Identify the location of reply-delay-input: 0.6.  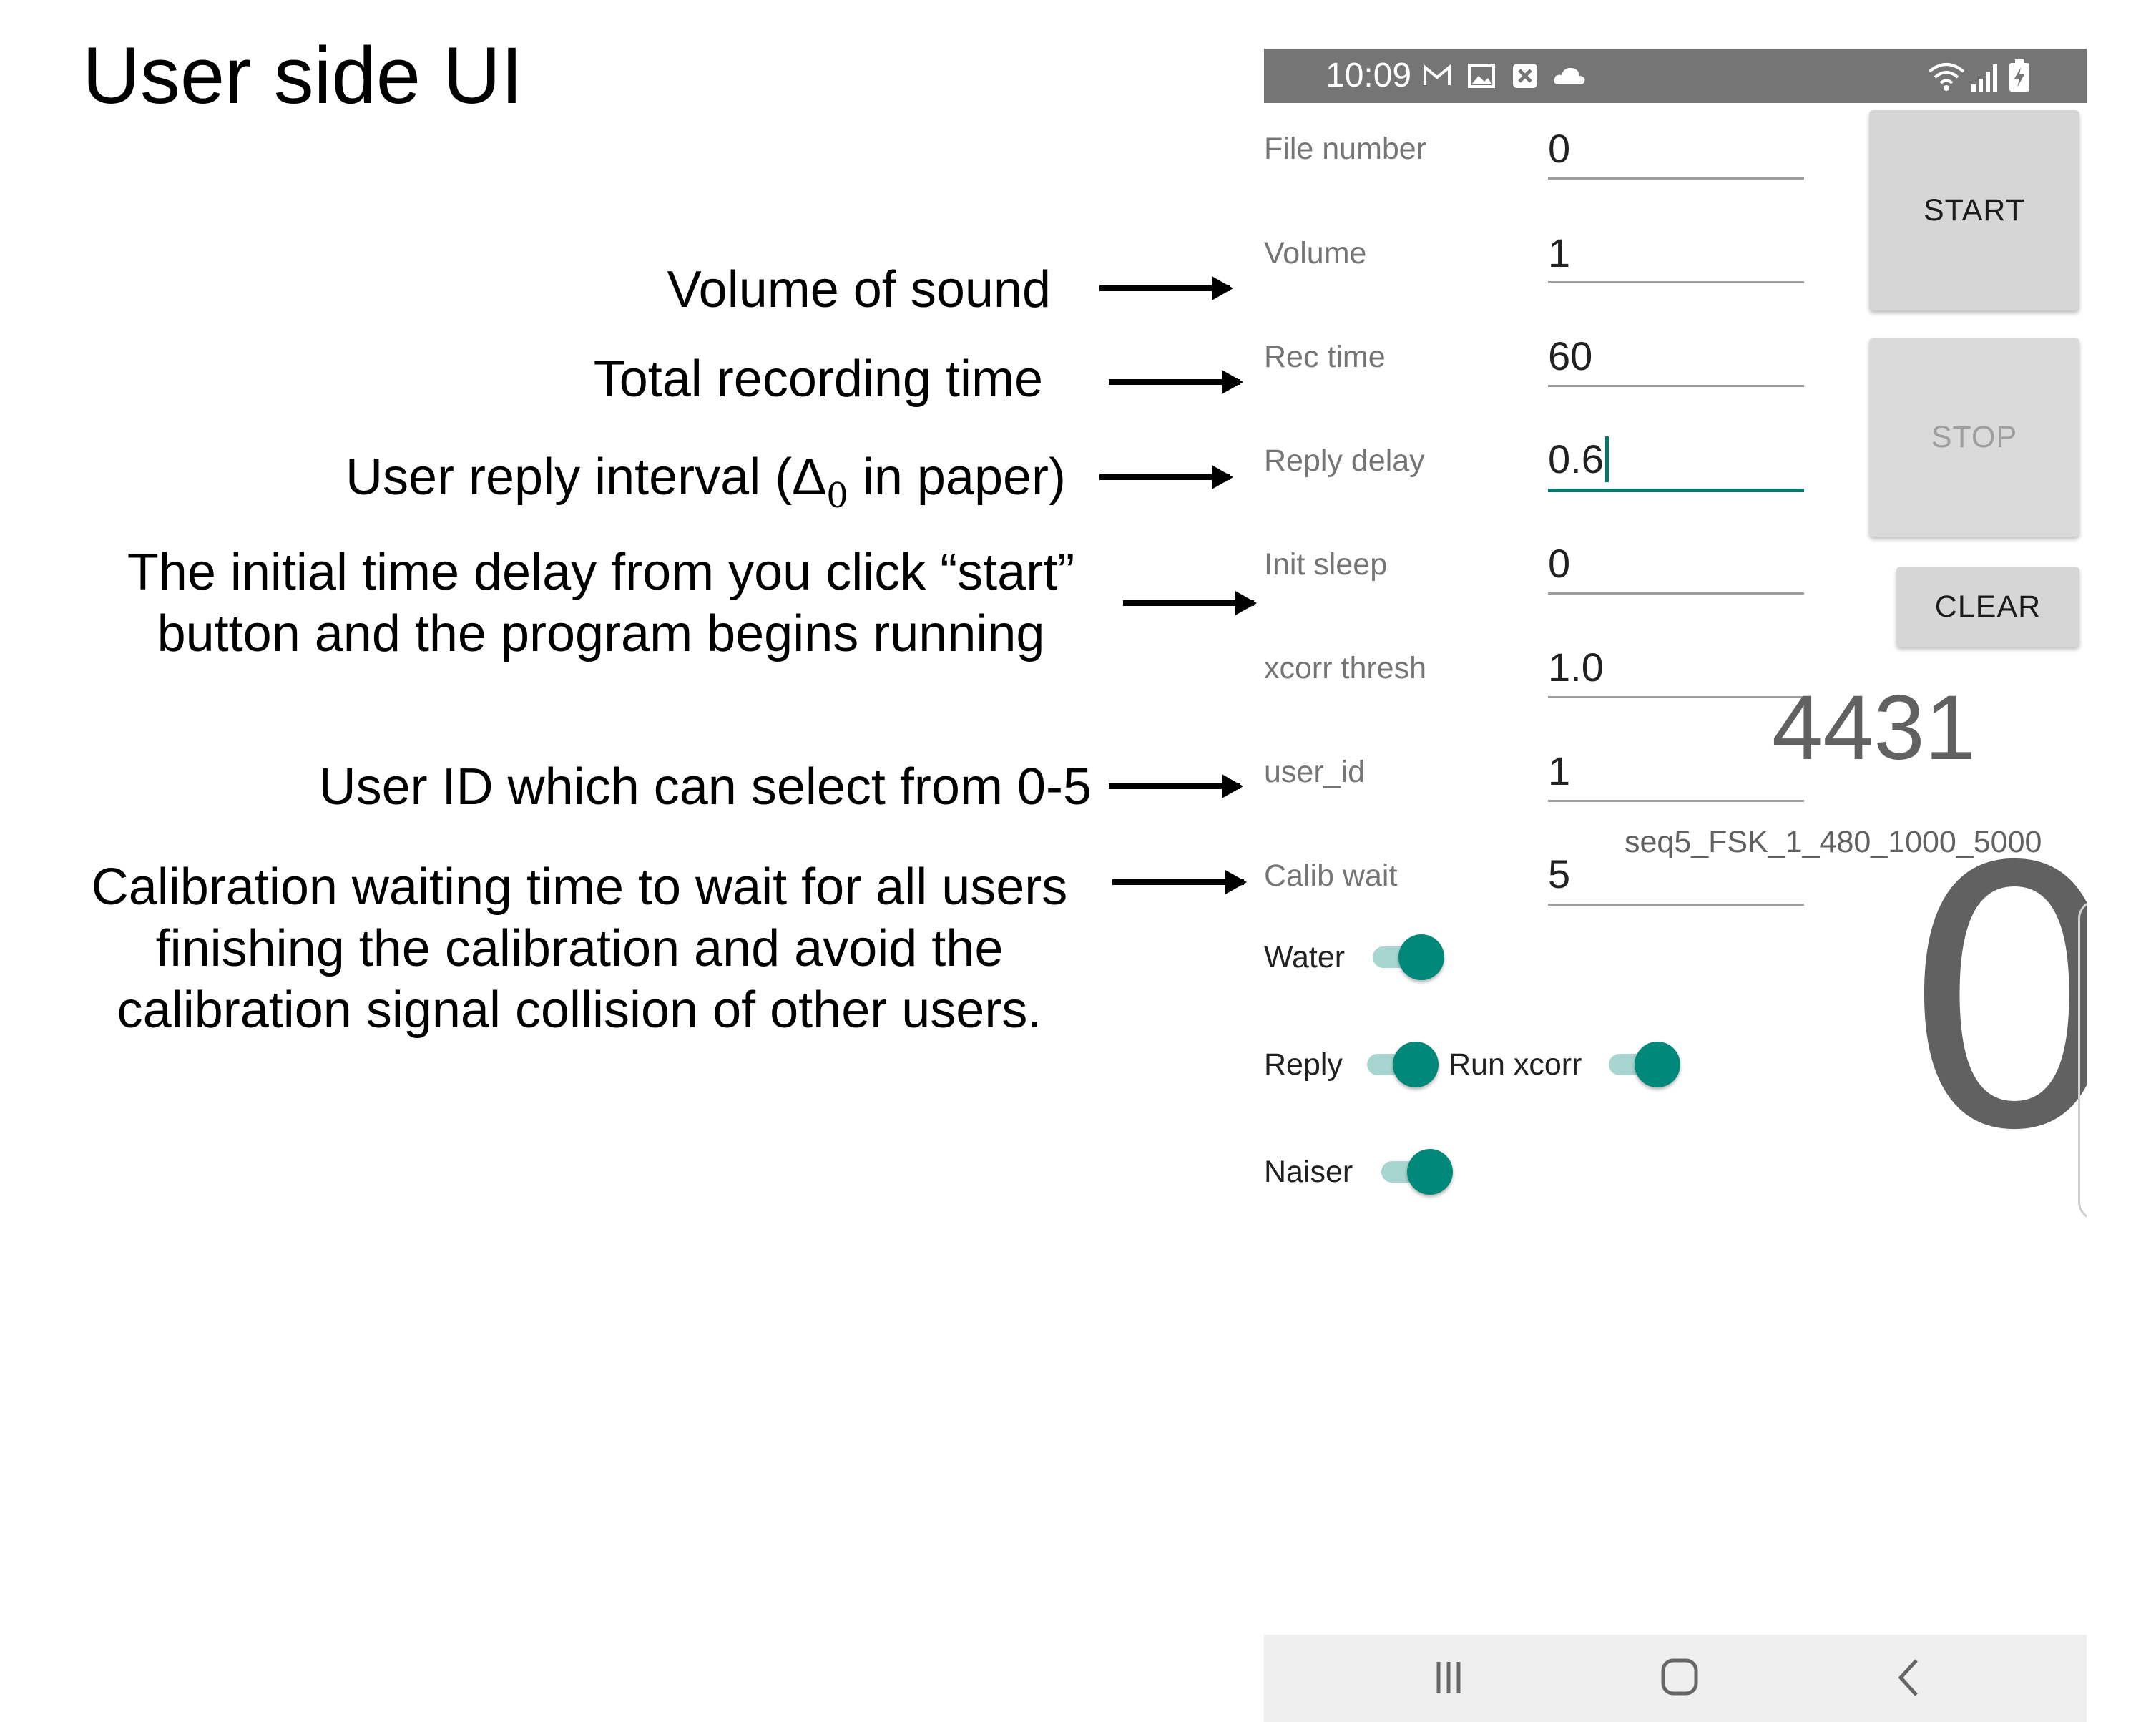
(1579, 459).